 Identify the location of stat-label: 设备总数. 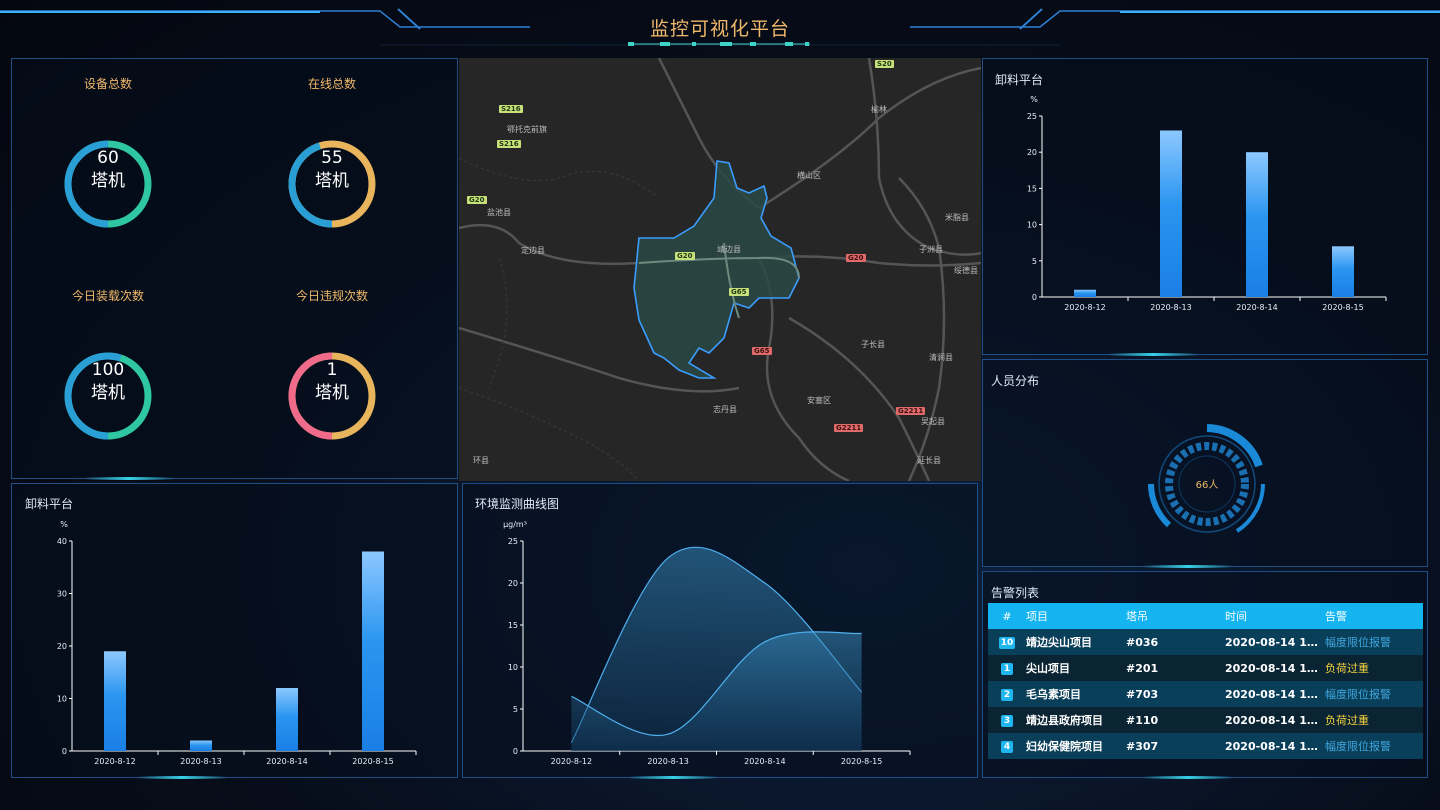
(107, 84).